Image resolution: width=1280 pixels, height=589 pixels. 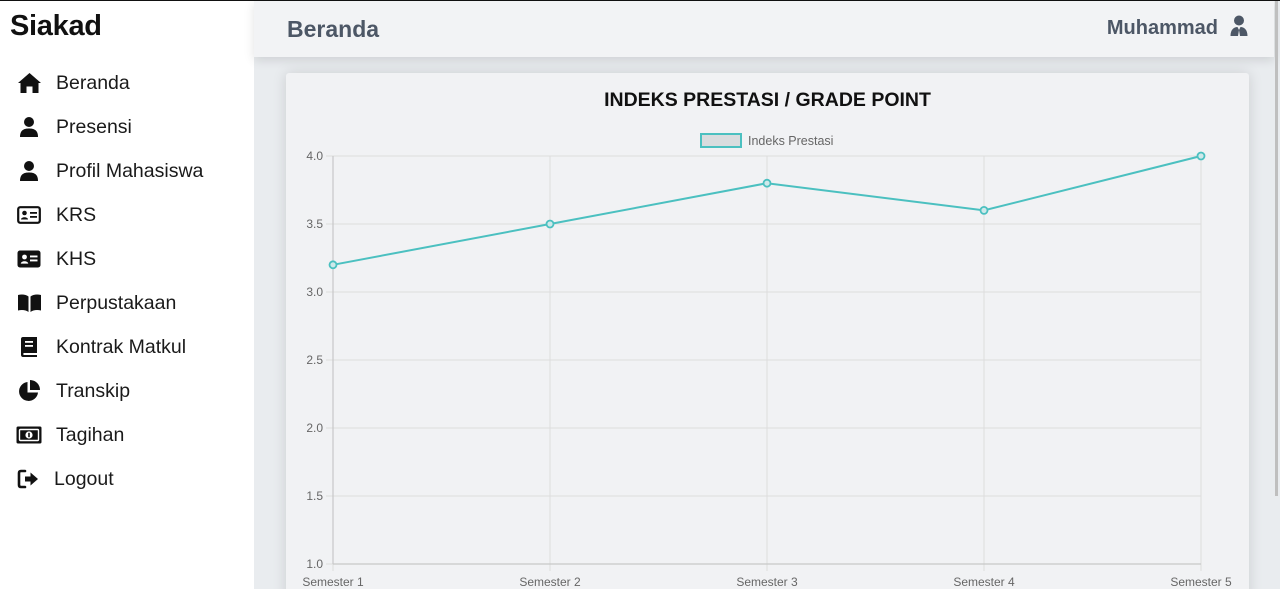 I want to click on legend-label: Indeks Prestasi, so click(x=790, y=141).